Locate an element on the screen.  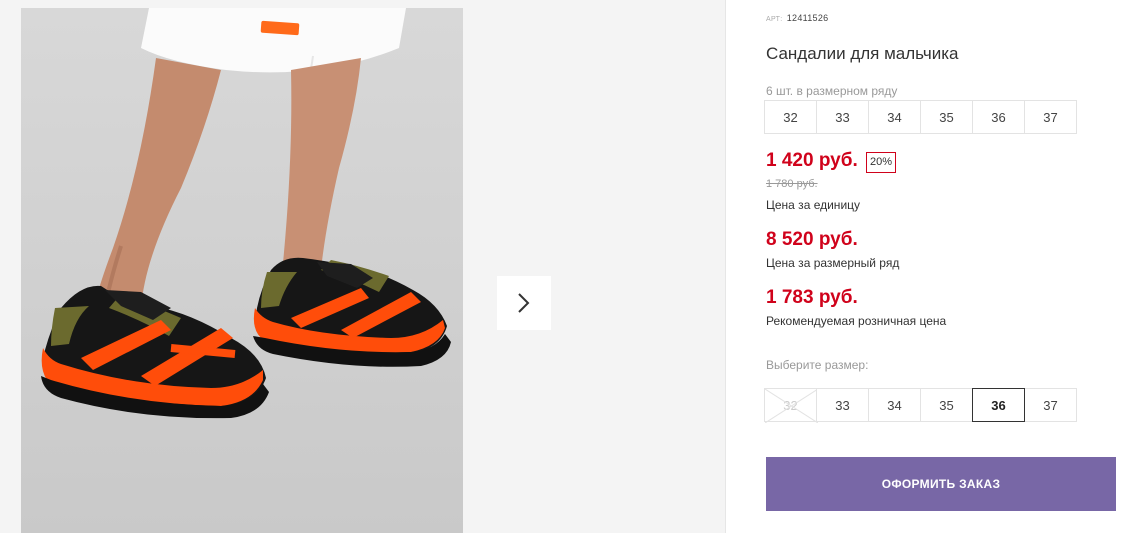
rrp-label: Рекомендуемая розничная цена is located at coordinates (856, 321).